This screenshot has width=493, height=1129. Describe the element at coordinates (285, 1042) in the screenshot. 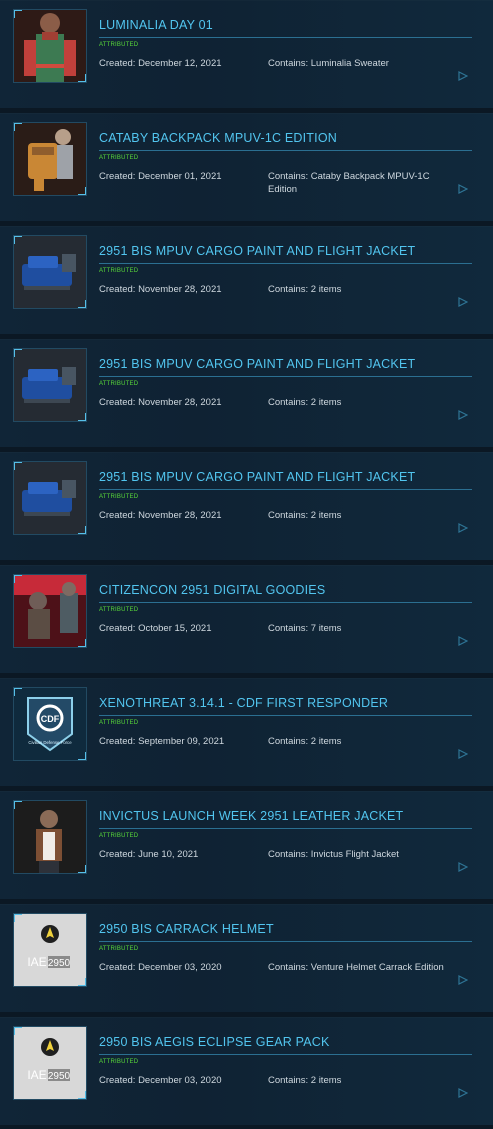

I see `item-title: 2950 BIS AEGIS ECLIPSE GEAR PACK` at that location.